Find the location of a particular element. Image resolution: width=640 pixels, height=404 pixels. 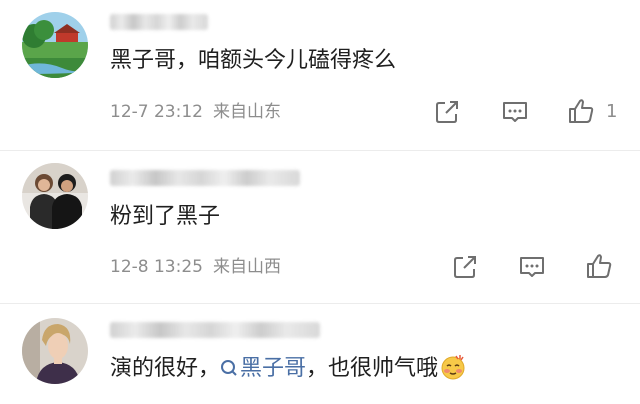

landscape-avatar-icon is located at coordinates (55, 45).